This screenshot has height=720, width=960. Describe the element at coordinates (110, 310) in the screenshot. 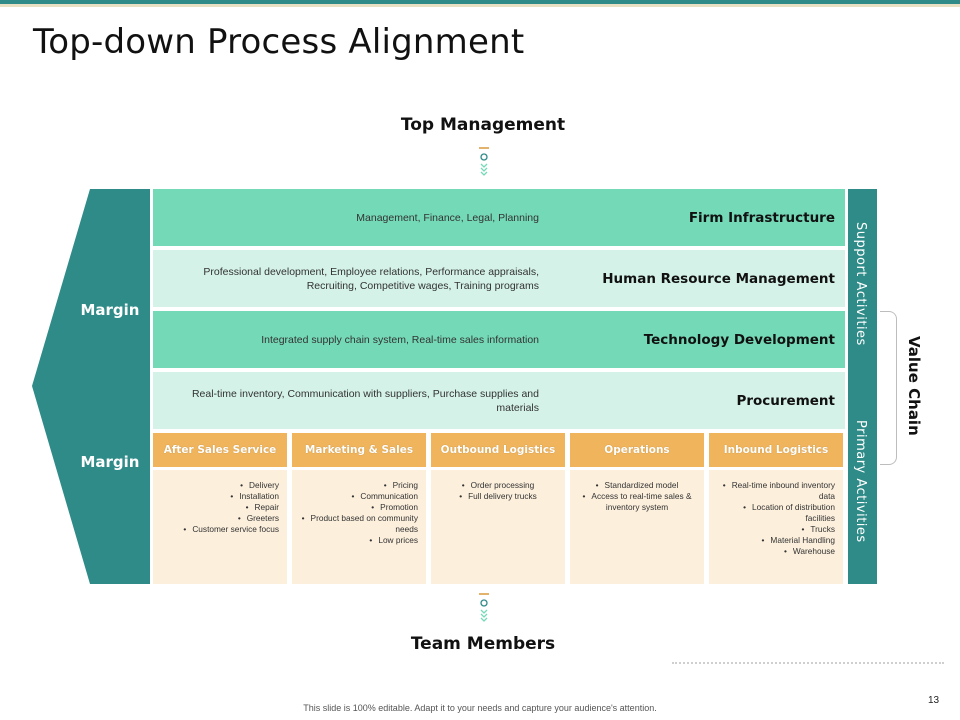

I see `margin-label-top: Margin` at that location.